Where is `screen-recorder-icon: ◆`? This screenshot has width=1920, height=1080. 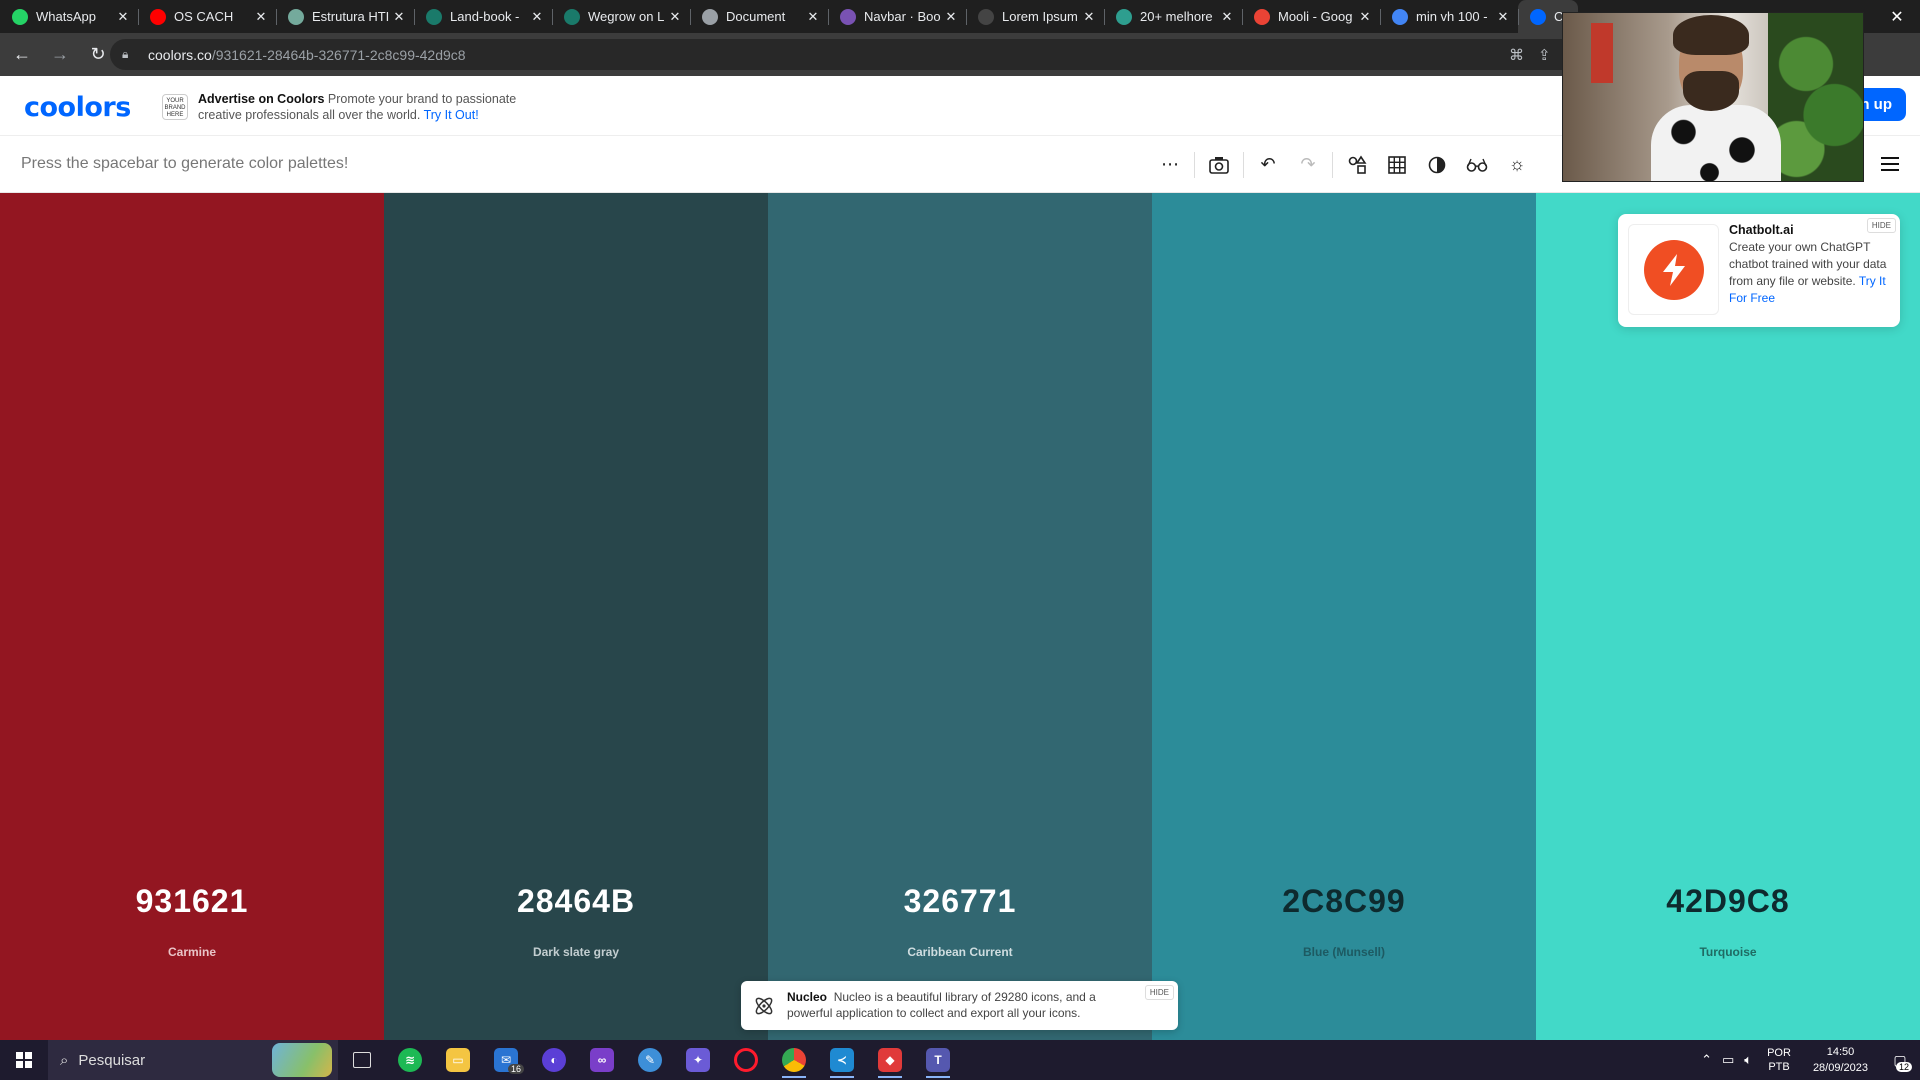
screen-recorder-icon: ◆ is located at coordinates (890, 1060).